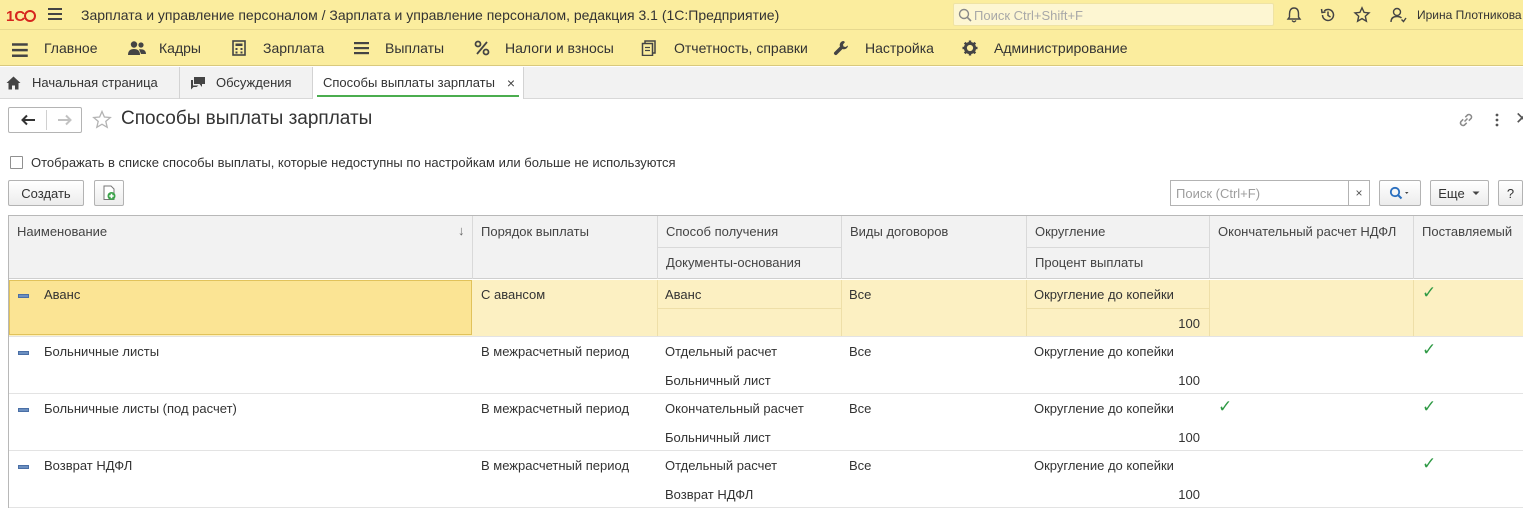 The image size is (1523, 508). Describe the element at coordinates (1294, 15) in the screenshot. I see `bell-icon` at that location.